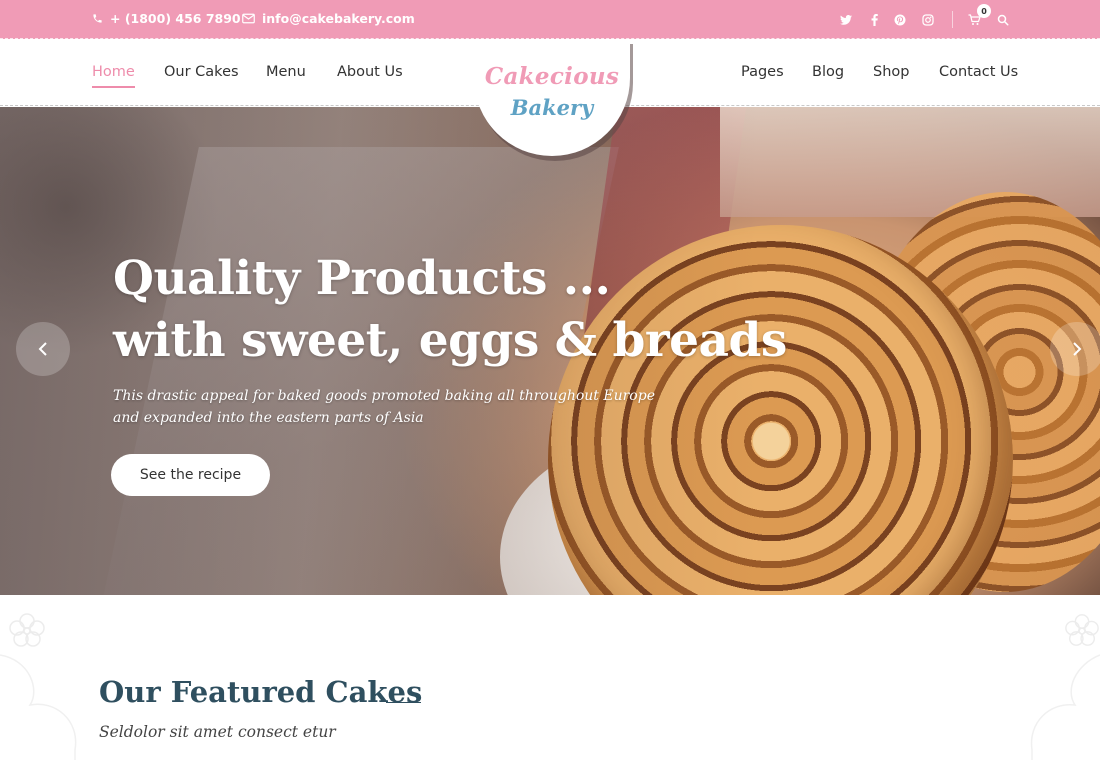 Image resolution: width=1100 pixels, height=760 pixels. Describe the element at coordinates (1003, 20) in the screenshot. I see `search-icon` at that location.